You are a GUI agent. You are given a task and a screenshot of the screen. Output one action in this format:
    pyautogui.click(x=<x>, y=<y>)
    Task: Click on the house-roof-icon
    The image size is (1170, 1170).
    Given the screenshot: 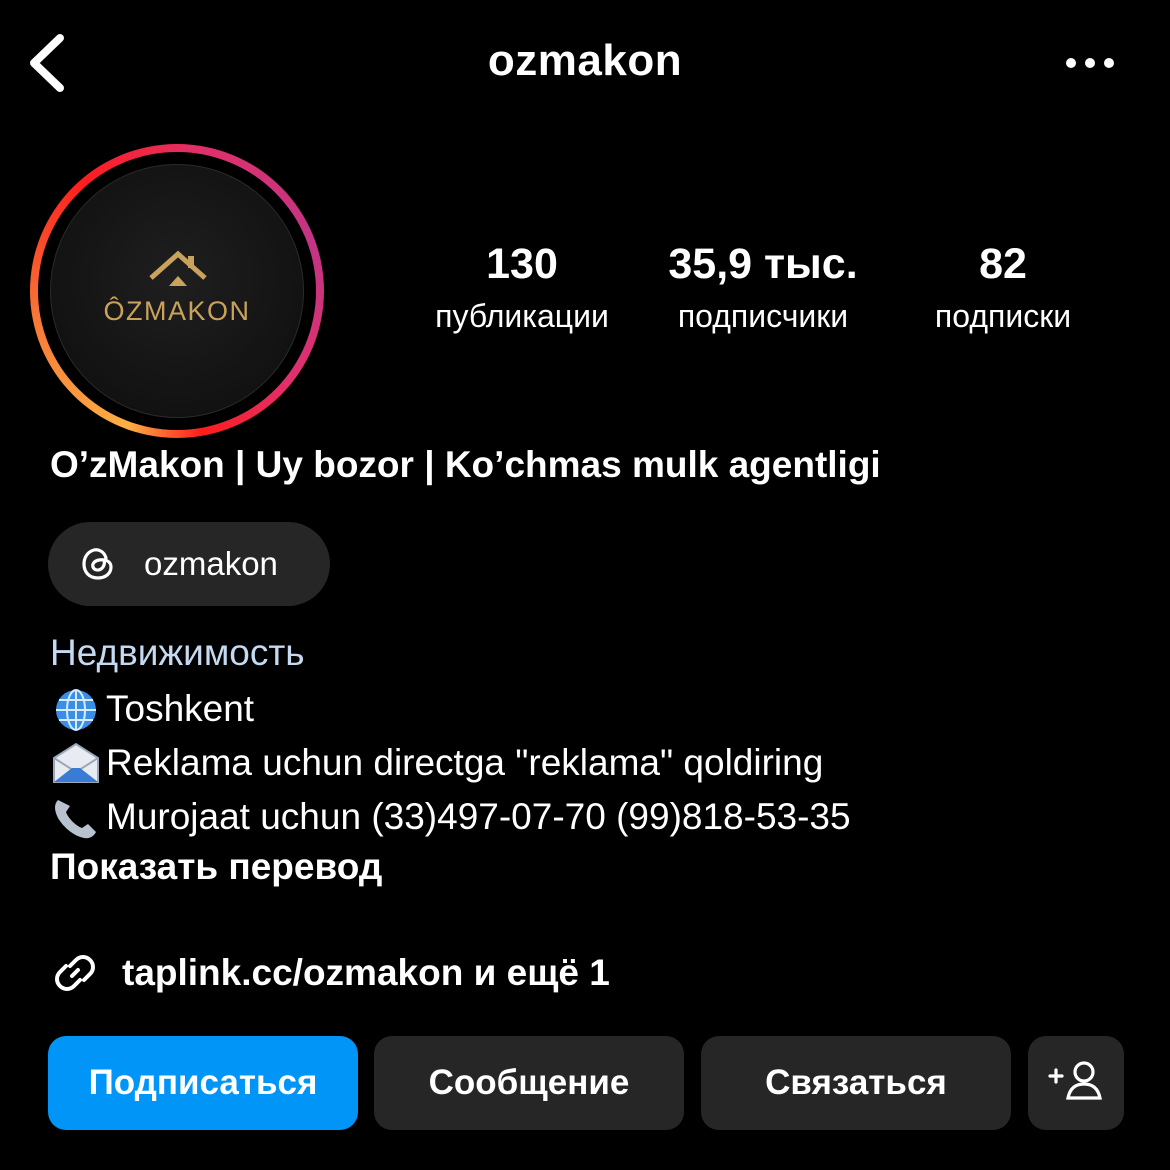 What is the action you would take?
    pyautogui.click(x=178, y=268)
    